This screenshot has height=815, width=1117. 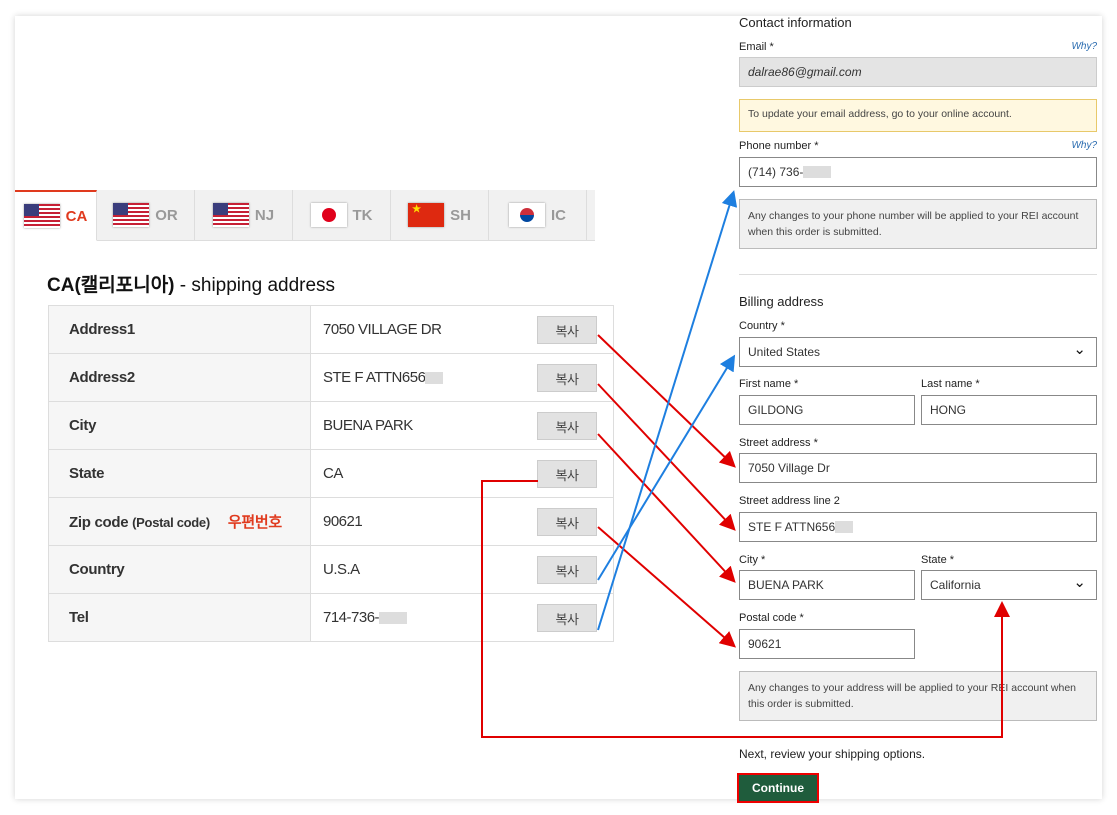 What do you see at coordinates (667, 587) in the screenshot?
I see `arrow-zip` at bounding box center [667, 587].